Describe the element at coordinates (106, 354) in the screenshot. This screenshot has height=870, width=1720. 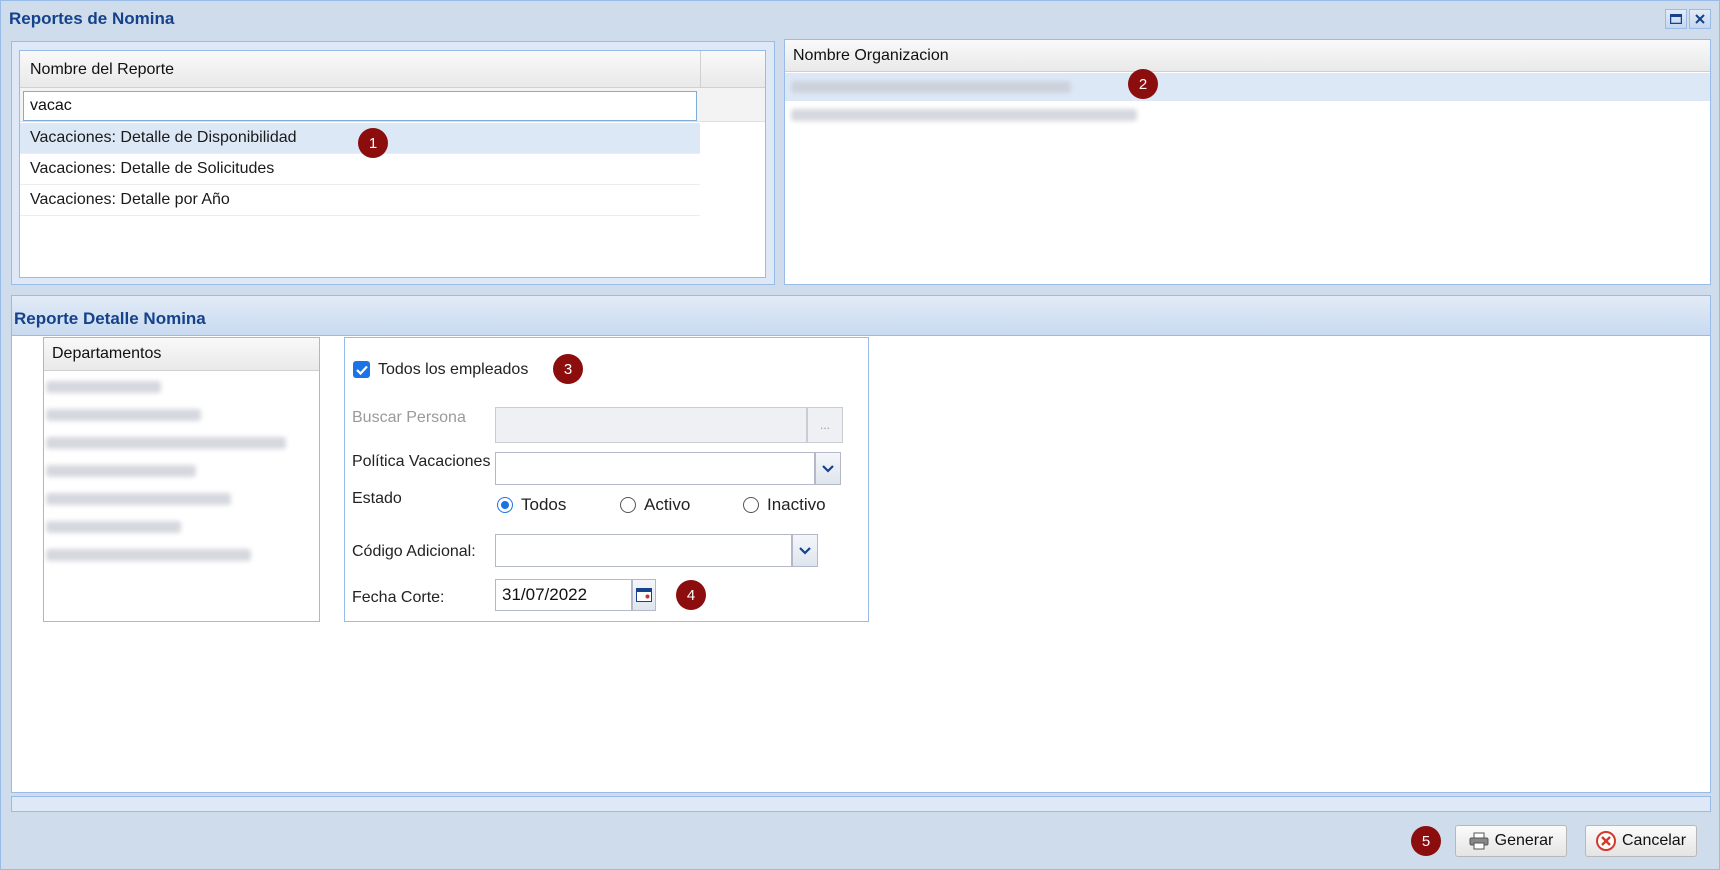
I see `departments-column-header: Departamentos` at that location.